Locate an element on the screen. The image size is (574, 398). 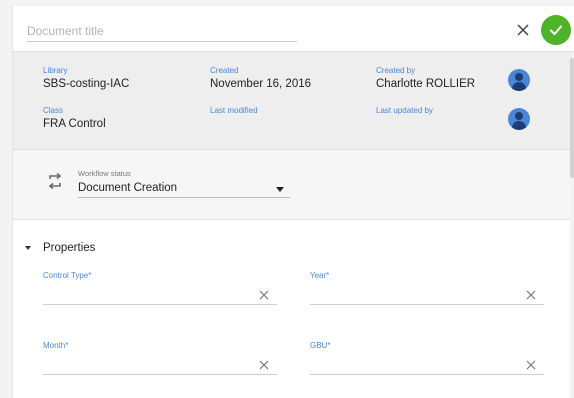
workflow-status-value: Document Creation is located at coordinates (128, 188).